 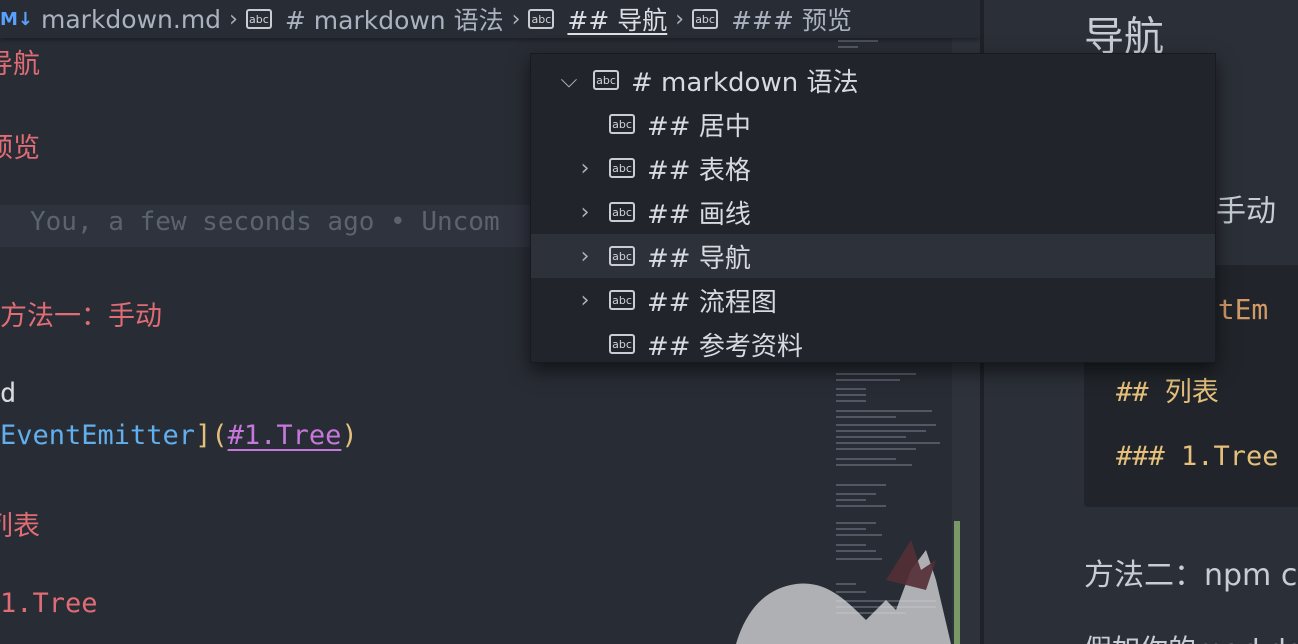 I want to click on outline-item-center: abc ## 居中, so click(x=873, y=124).